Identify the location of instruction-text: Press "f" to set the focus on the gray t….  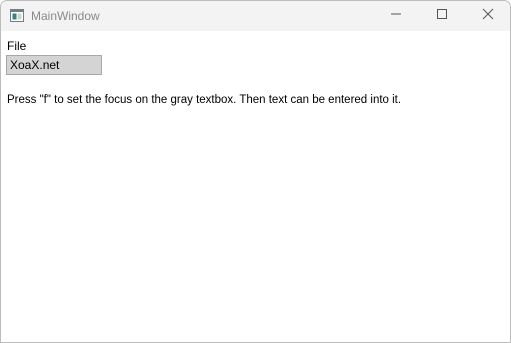
(204, 100).